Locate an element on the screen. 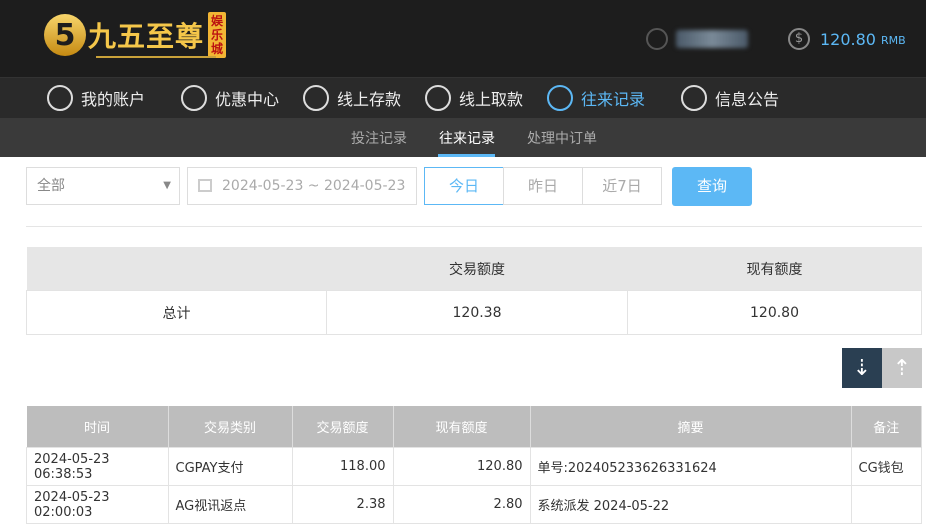 The width and height of the screenshot is (926, 524). user-info is located at coordinates (697, 39).